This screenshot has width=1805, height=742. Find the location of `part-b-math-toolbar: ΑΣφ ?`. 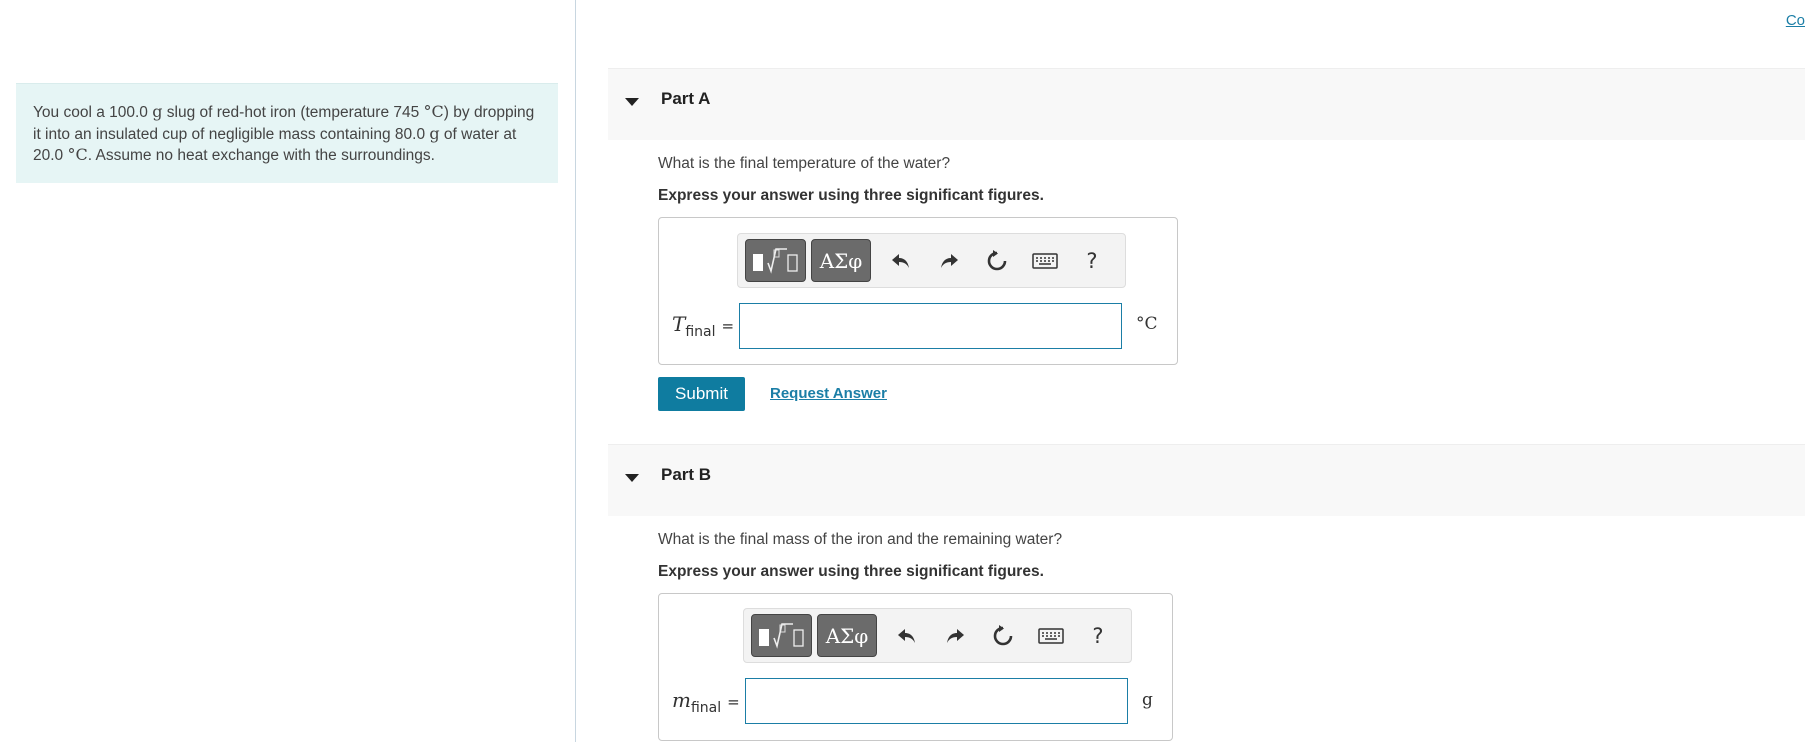

part-b-math-toolbar: ΑΣφ ? is located at coordinates (937, 635).